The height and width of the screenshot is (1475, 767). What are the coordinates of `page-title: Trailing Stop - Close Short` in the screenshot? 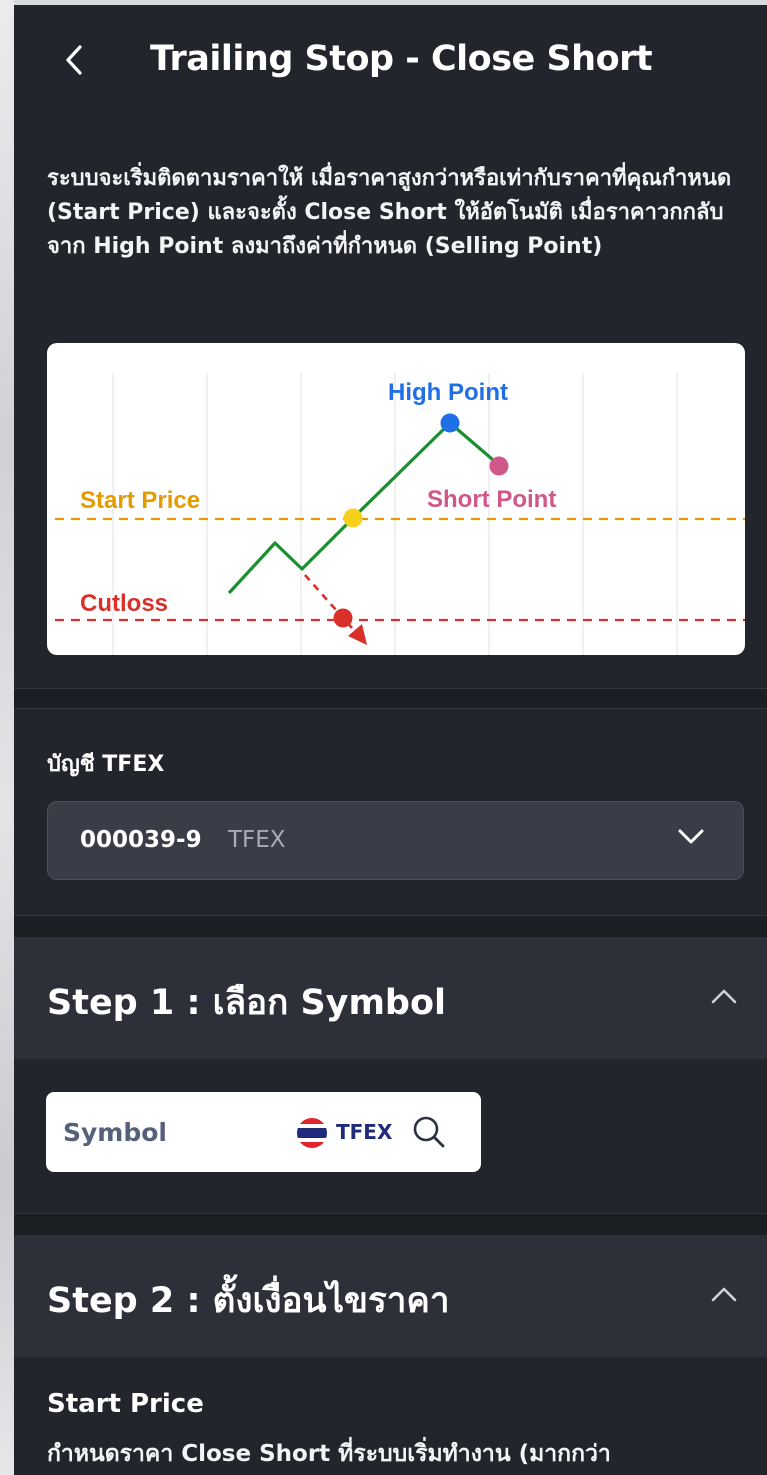 It's located at (401, 59).